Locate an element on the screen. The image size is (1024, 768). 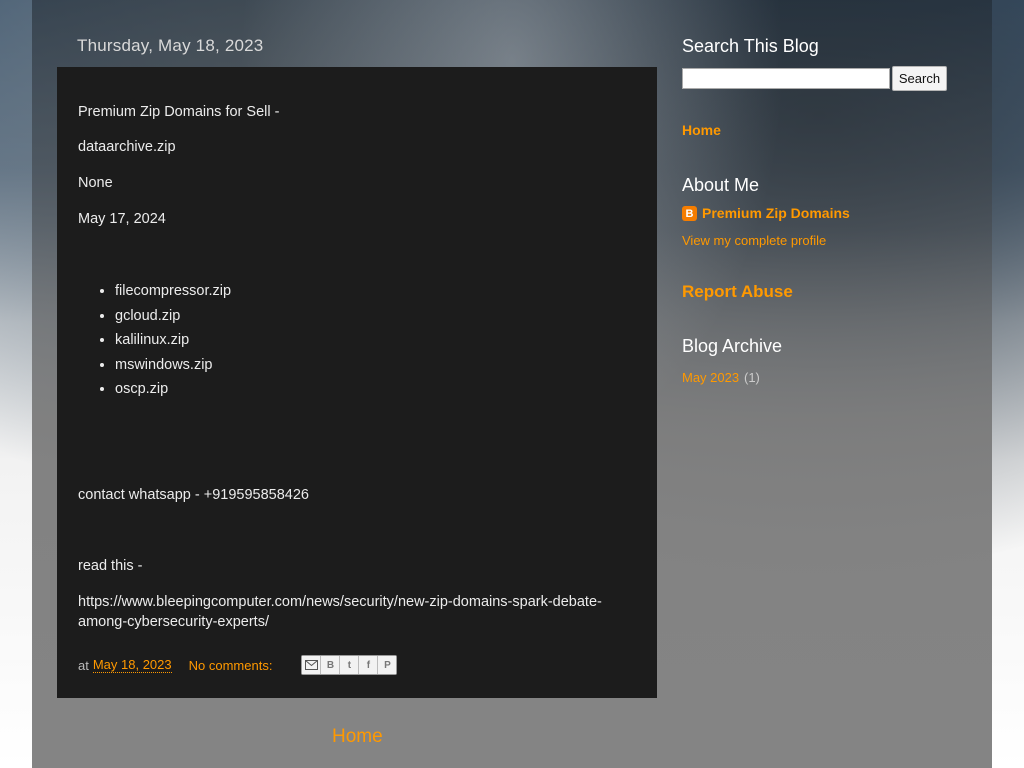
share-buttons: B t f P is located at coordinates (349, 665).